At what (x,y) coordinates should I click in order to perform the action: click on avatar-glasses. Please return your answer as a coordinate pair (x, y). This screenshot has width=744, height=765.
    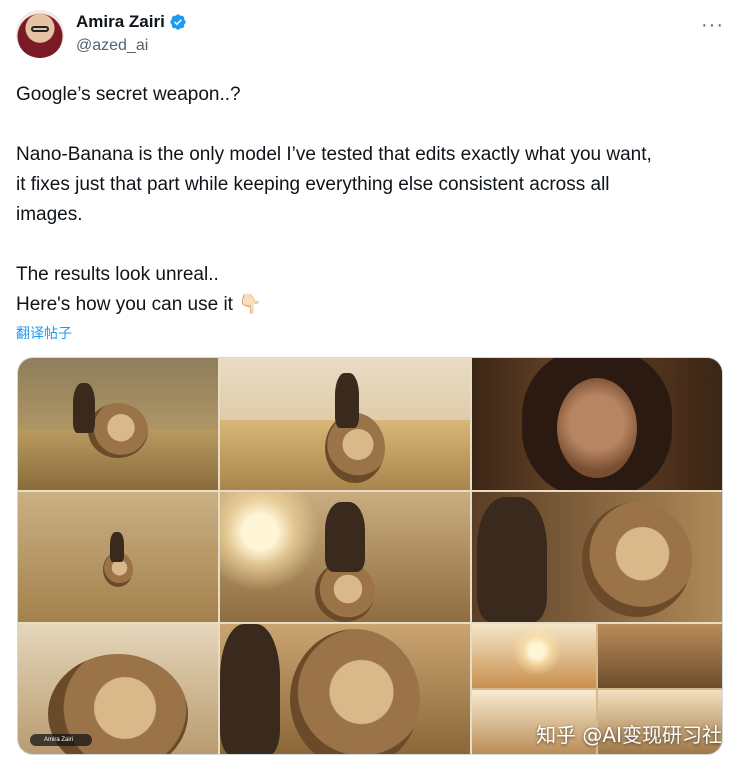
    Looking at the image, I should click on (40, 29).